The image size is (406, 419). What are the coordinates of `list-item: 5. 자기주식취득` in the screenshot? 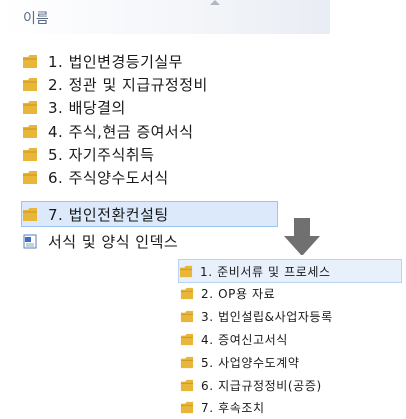 It's located at (167, 154).